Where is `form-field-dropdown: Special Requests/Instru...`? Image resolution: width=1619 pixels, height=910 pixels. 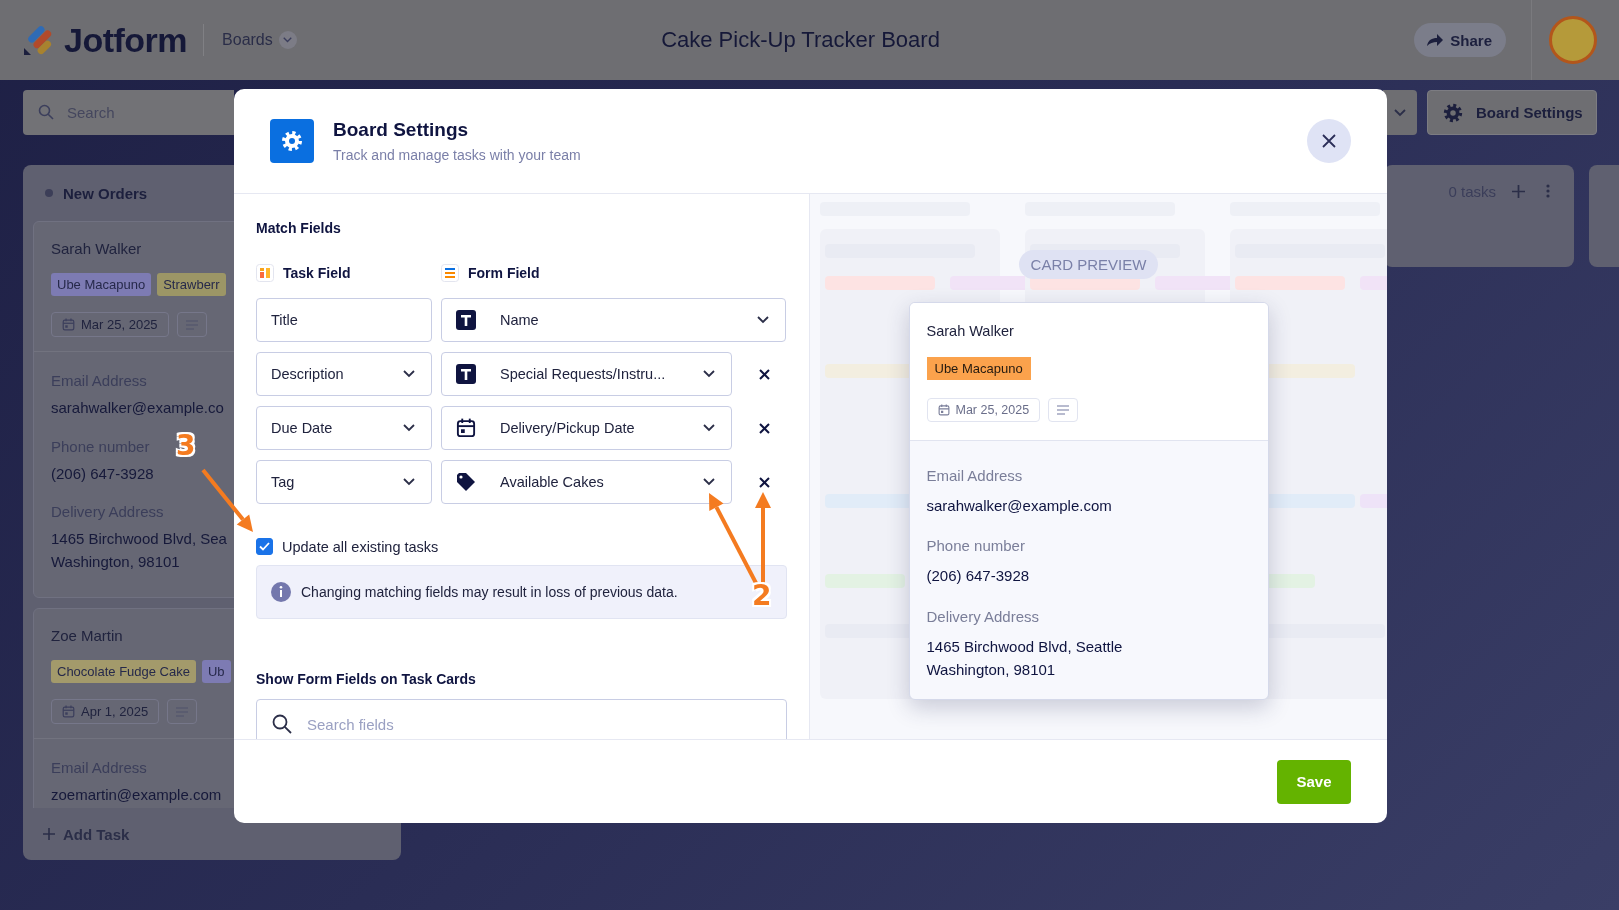 form-field-dropdown: Special Requests/Instru... is located at coordinates (586, 374).